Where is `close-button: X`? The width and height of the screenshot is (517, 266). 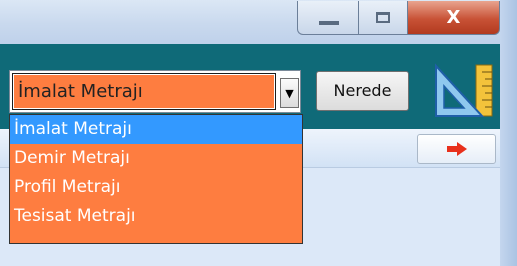 close-button: X is located at coordinates (453, 18).